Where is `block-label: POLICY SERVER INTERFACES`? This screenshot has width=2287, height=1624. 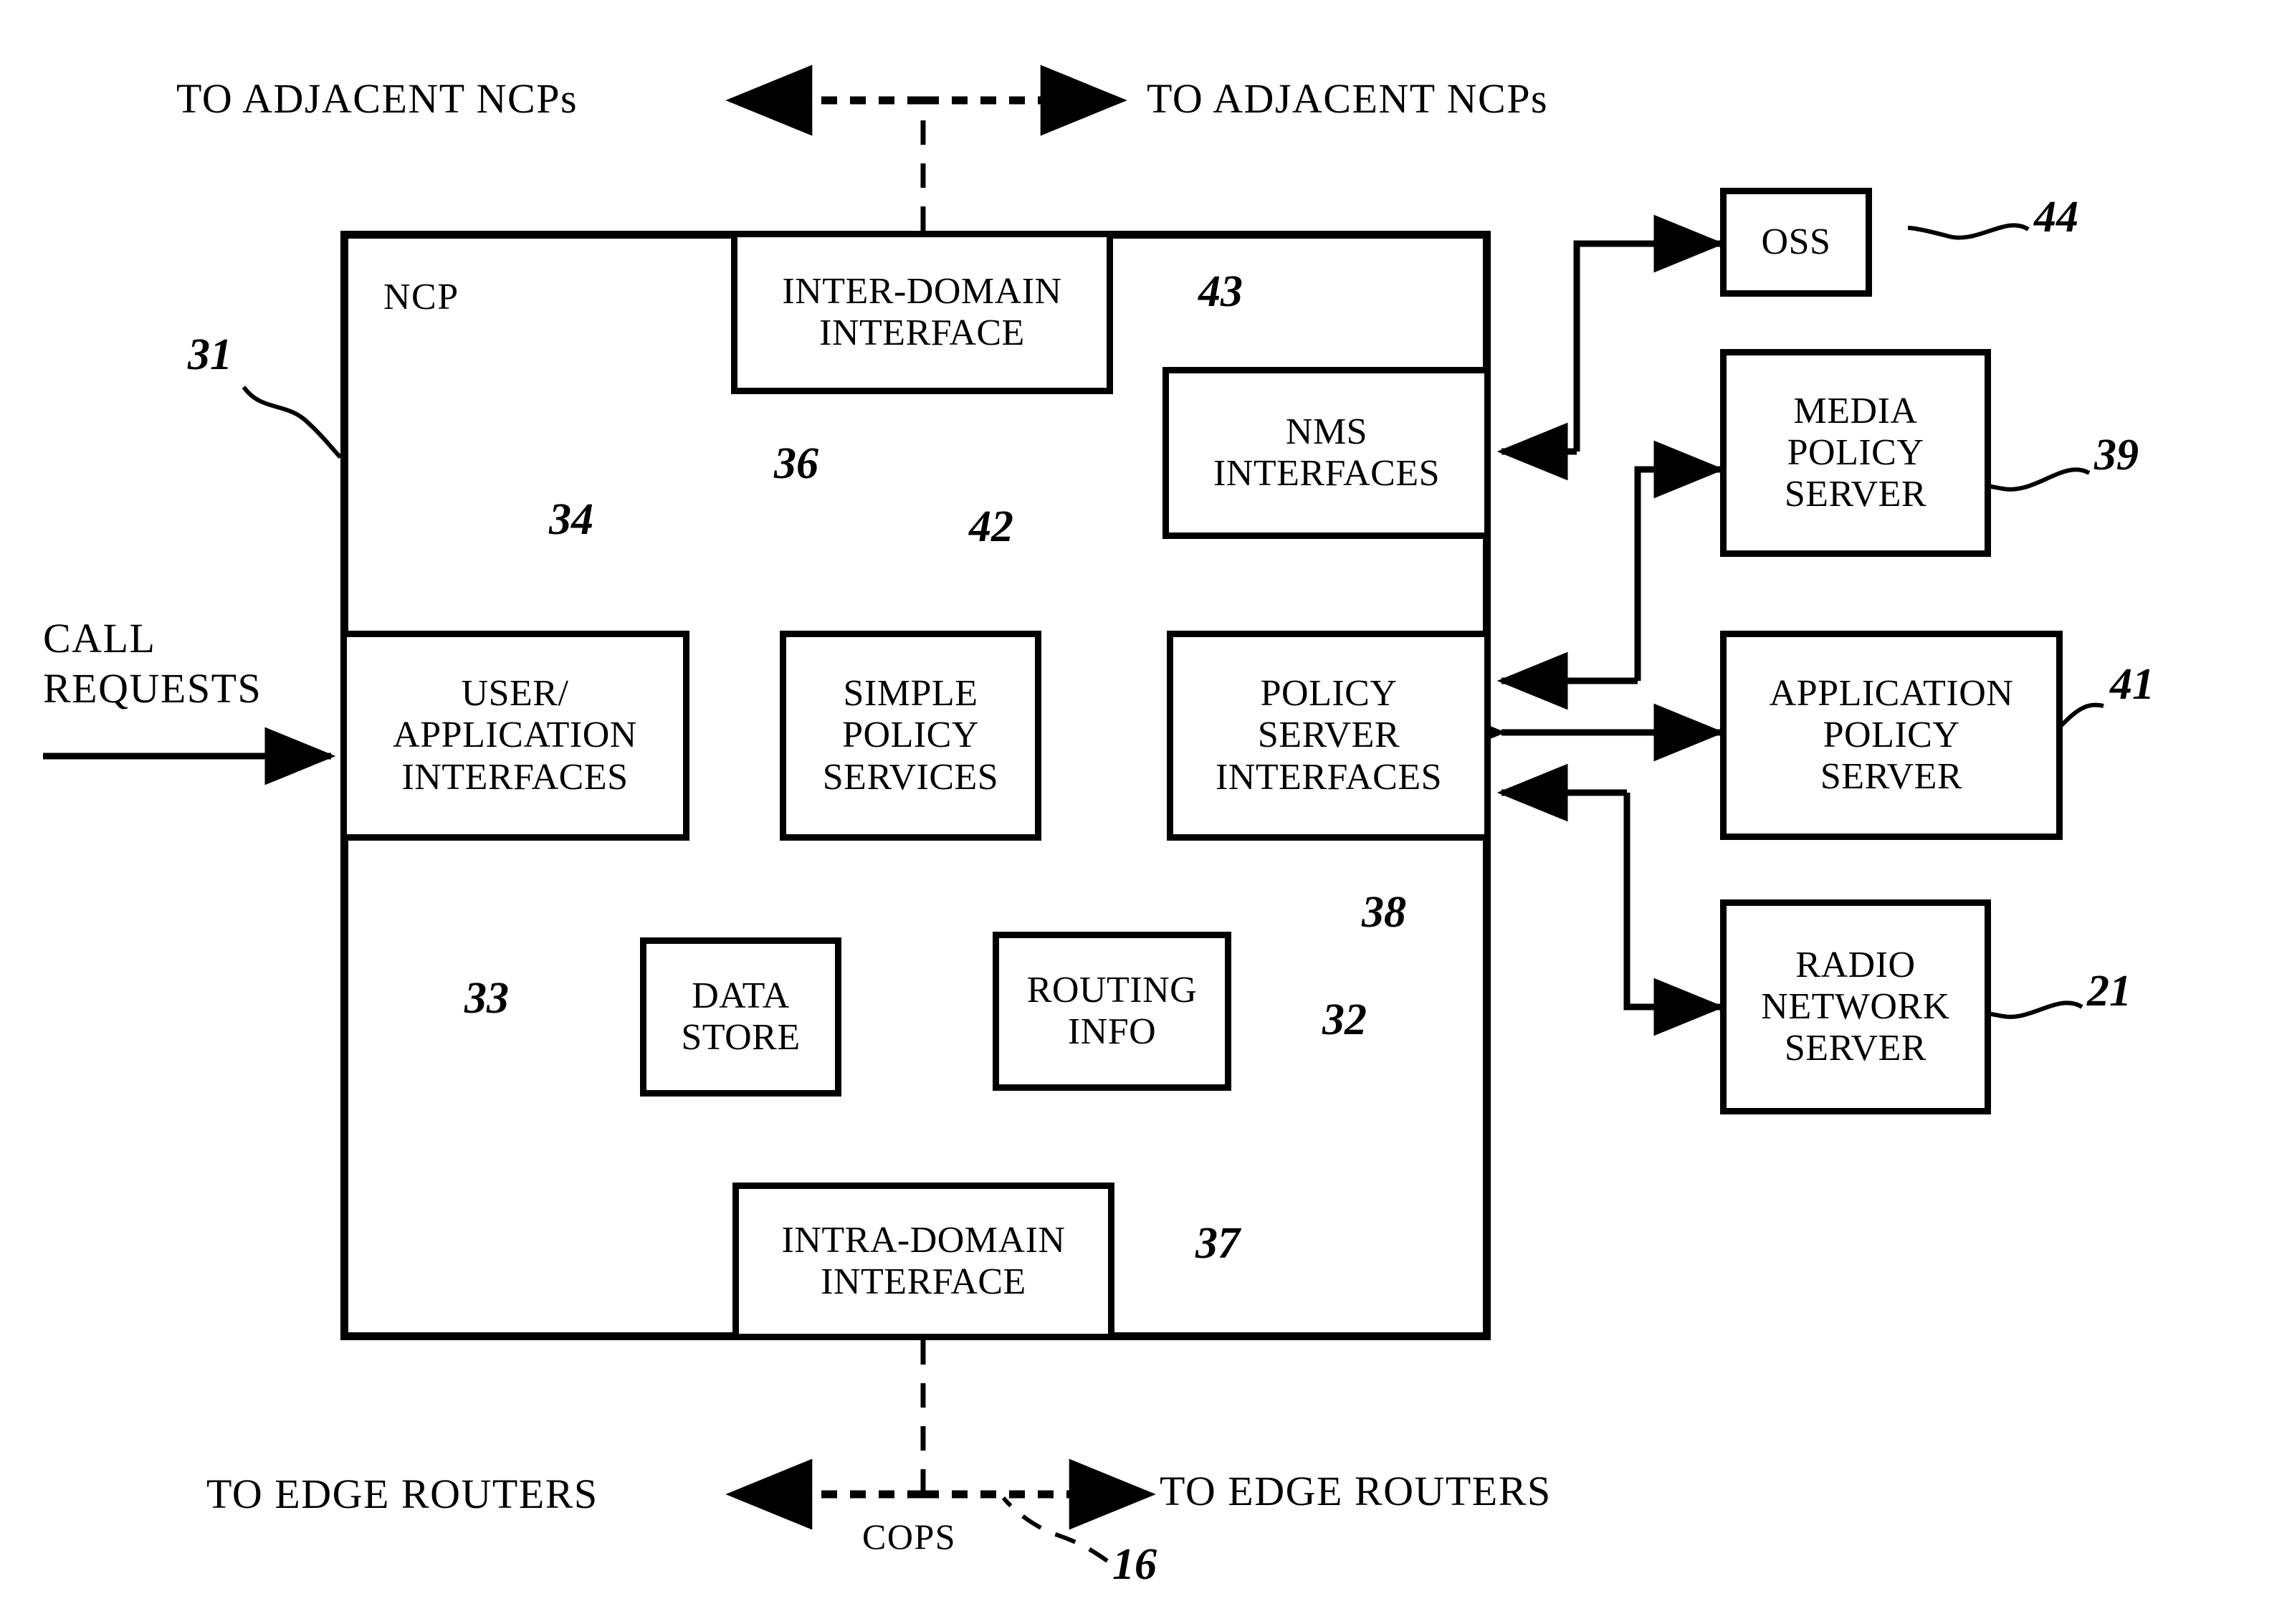 block-label: POLICY SERVER INTERFACES is located at coordinates (1329, 736).